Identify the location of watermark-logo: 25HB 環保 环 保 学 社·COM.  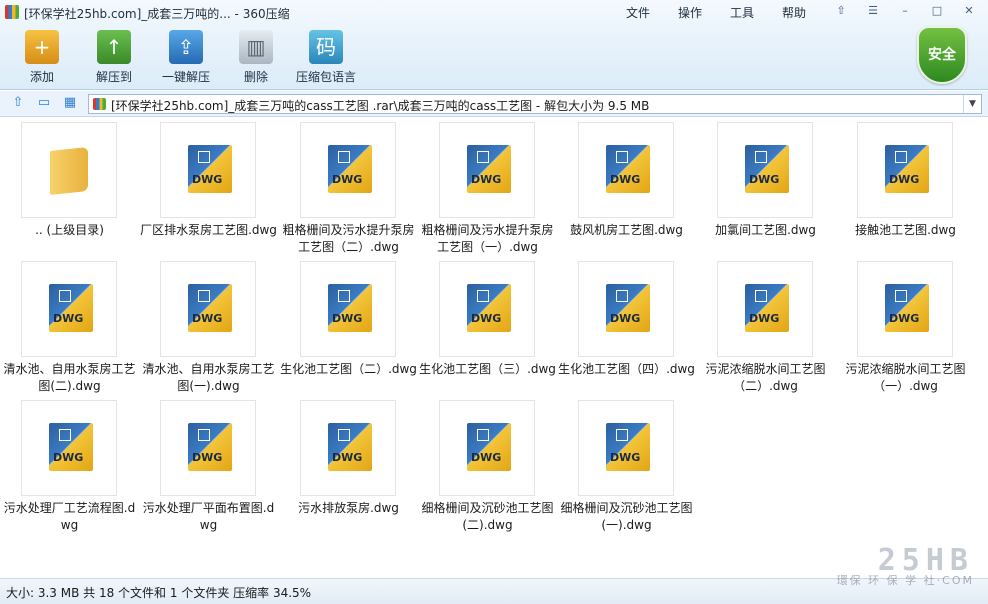
(891, 572).